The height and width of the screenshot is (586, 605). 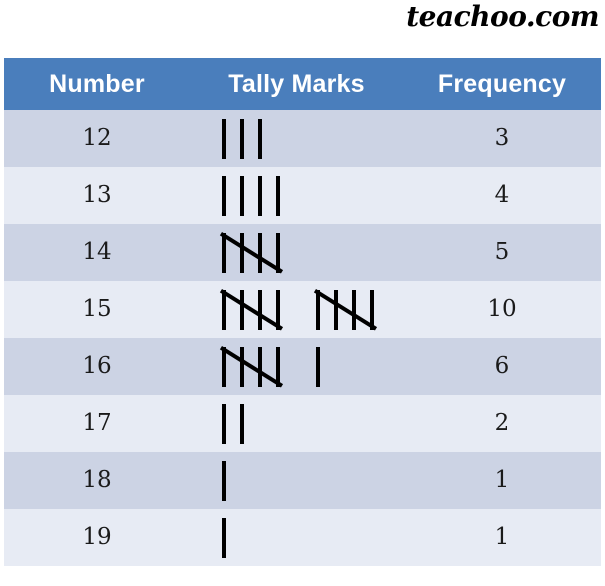 What do you see at coordinates (502, 309) in the screenshot?
I see `cell-frequency: 10` at bounding box center [502, 309].